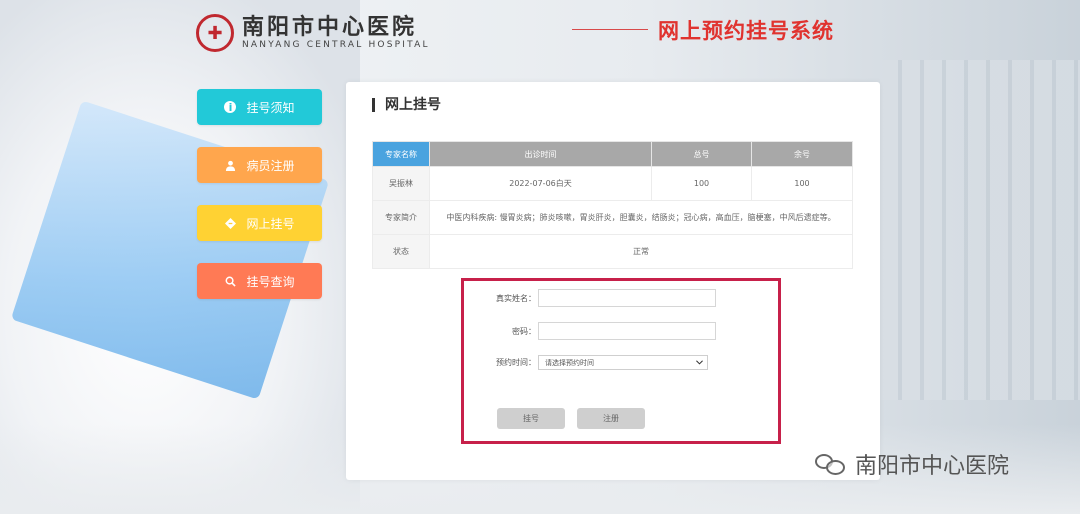 This screenshot has width=1080, height=514. What do you see at coordinates (516, 298) in the screenshot?
I see `name-label: 真实姓名：` at bounding box center [516, 298].